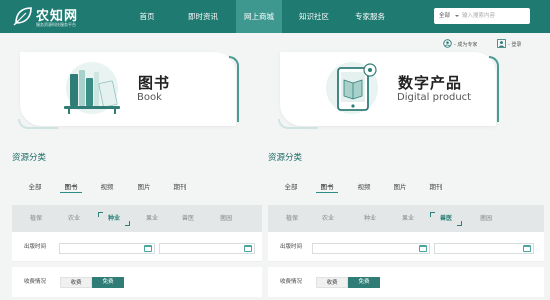  What do you see at coordinates (434, 97) in the screenshot?
I see `card-subtitle: Digital product` at bounding box center [434, 97].